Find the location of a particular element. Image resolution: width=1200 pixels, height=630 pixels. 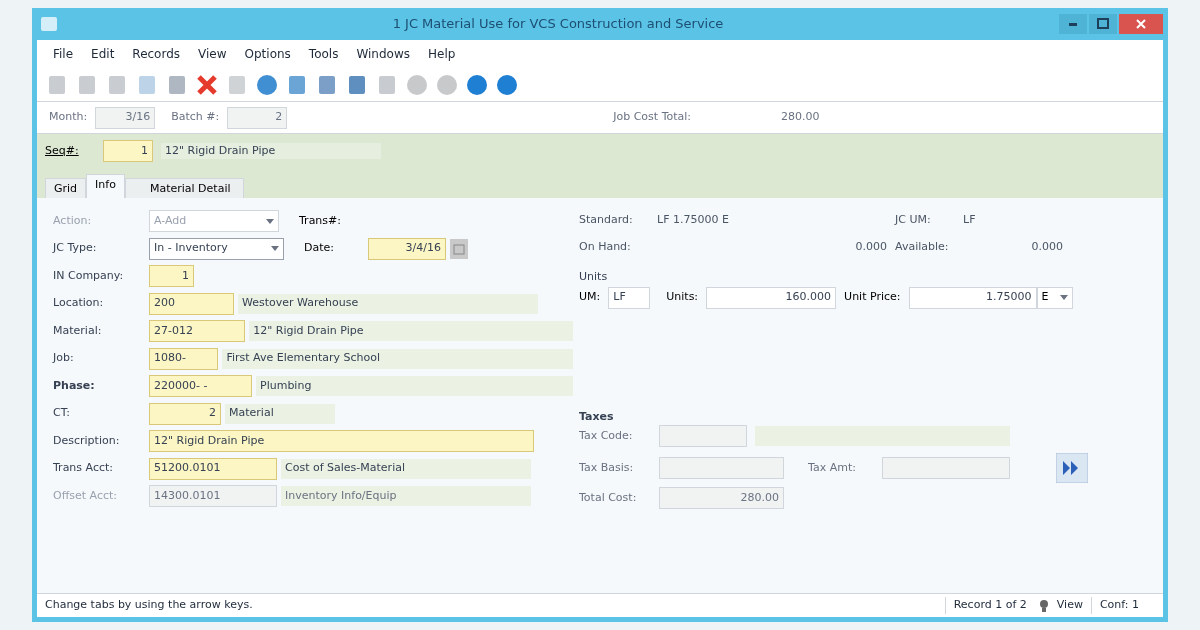

menu-item: Edit is located at coordinates (103, 54).